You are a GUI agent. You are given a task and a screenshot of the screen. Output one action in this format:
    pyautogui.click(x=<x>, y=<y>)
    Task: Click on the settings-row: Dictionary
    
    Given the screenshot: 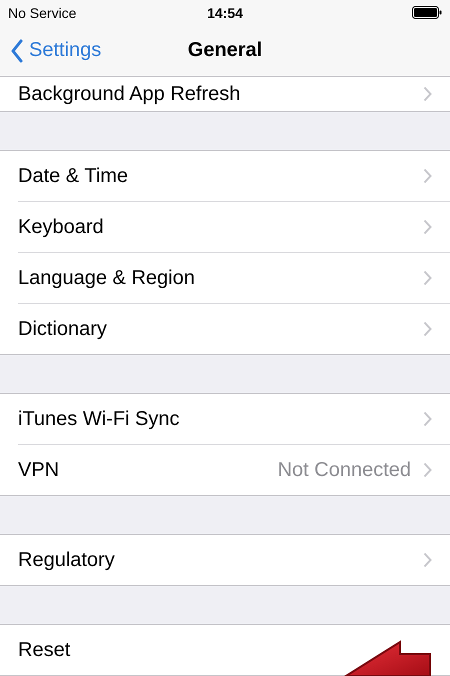 What is the action you would take?
    pyautogui.click(x=234, y=329)
    